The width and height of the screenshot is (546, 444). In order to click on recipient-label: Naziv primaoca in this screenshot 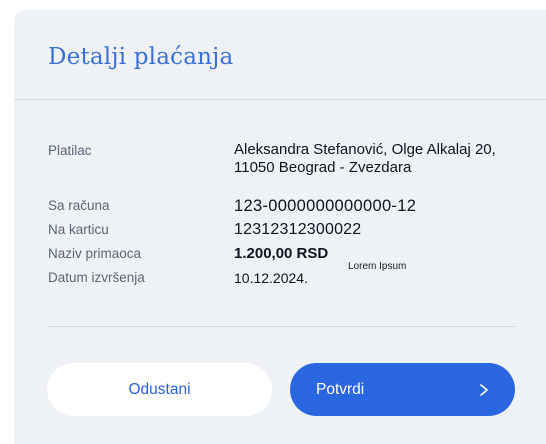, I will do `click(95, 253)`.